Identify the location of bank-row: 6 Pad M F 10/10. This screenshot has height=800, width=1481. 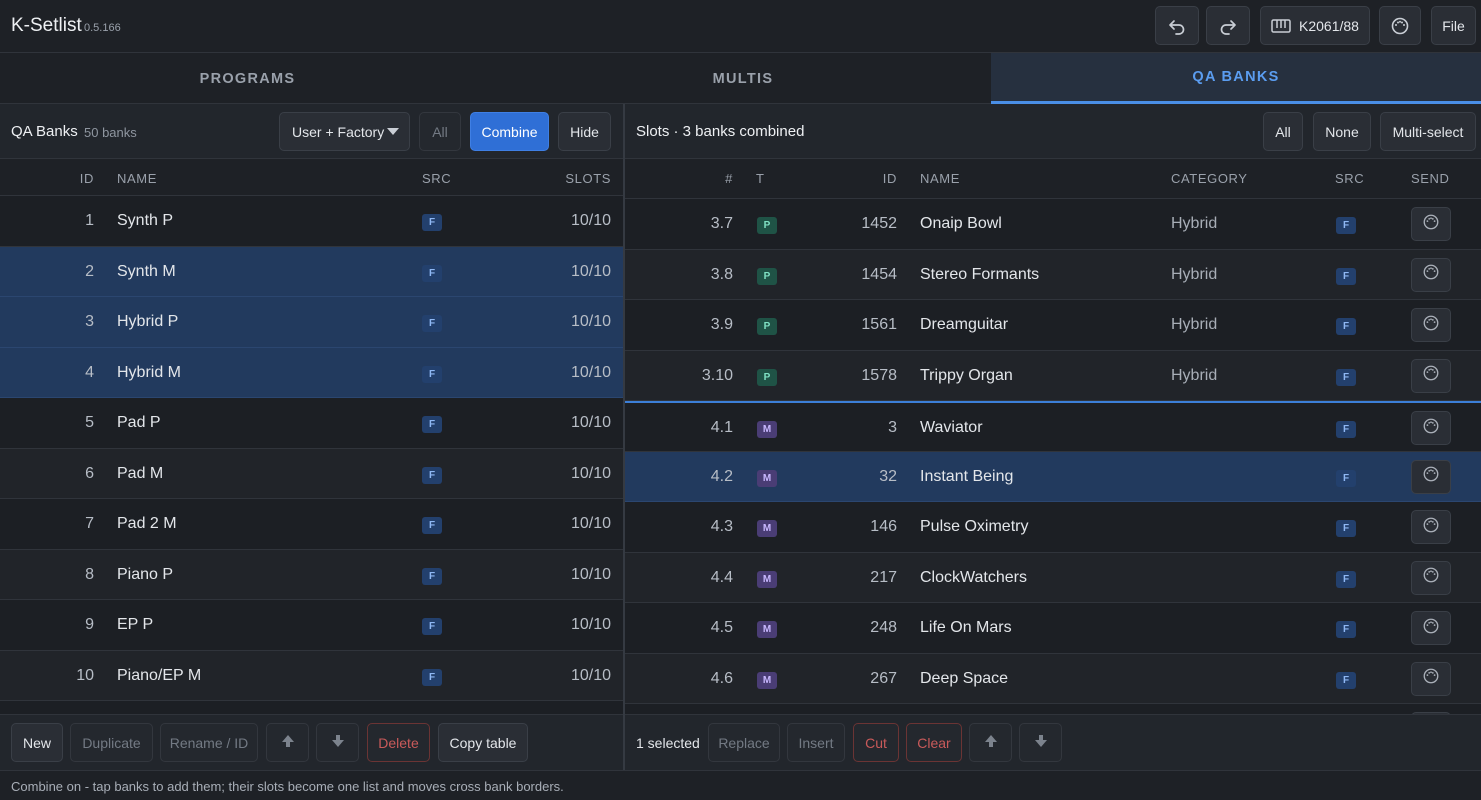
(311, 473).